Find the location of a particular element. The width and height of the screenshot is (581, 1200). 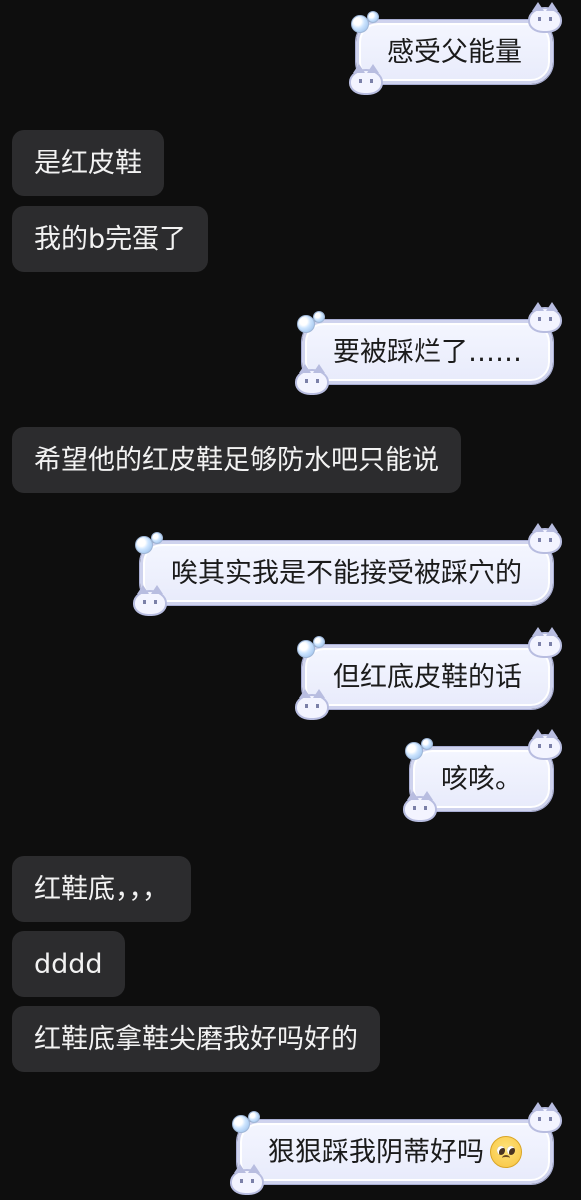

incoming-message-bubble: 红鞋底，，， is located at coordinates (101, 889).